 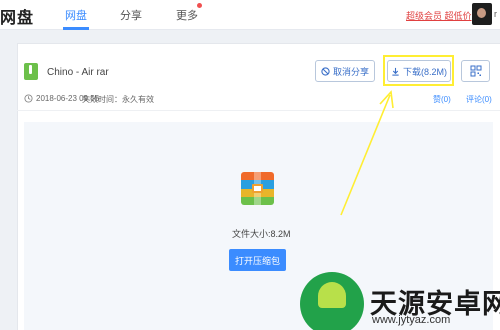 What do you see at coordinates (411, 320) in the screenshot?
I see `watermark-url: www.jytyaz.com` at bounding box center [411, 320].